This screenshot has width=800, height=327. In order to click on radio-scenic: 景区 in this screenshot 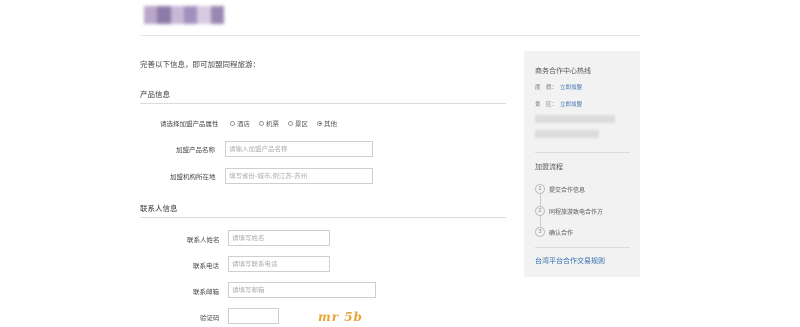, I will do `click(298, 123)`.